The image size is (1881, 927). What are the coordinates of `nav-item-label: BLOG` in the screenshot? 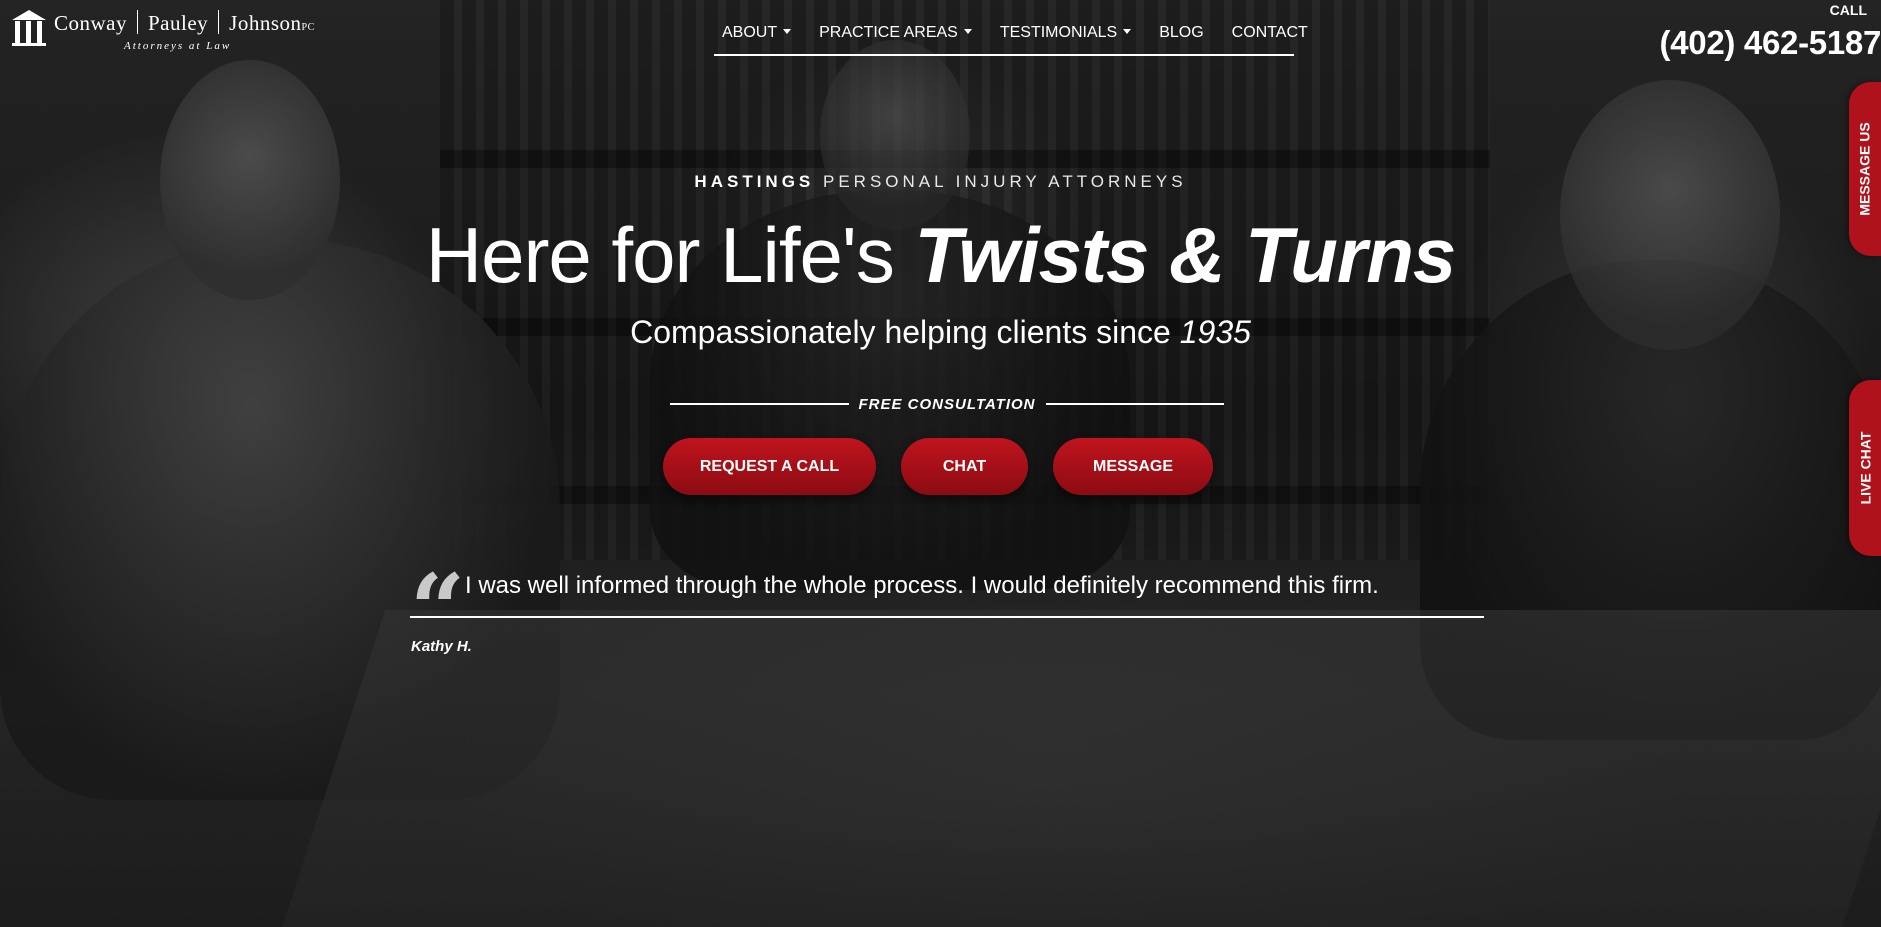 It's located at (1181, 32).